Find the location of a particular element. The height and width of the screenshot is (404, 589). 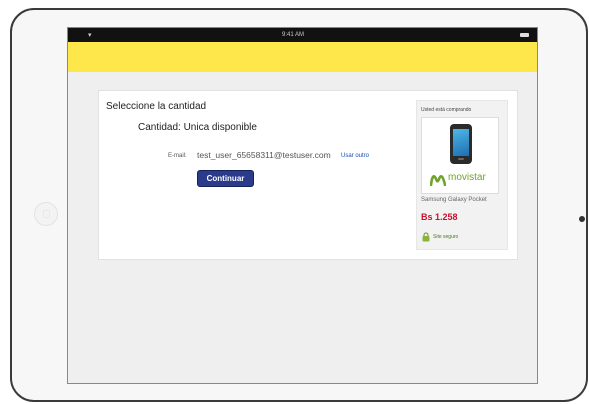

secure-site-badge: Site seguro is located at coordinates (452, 237).